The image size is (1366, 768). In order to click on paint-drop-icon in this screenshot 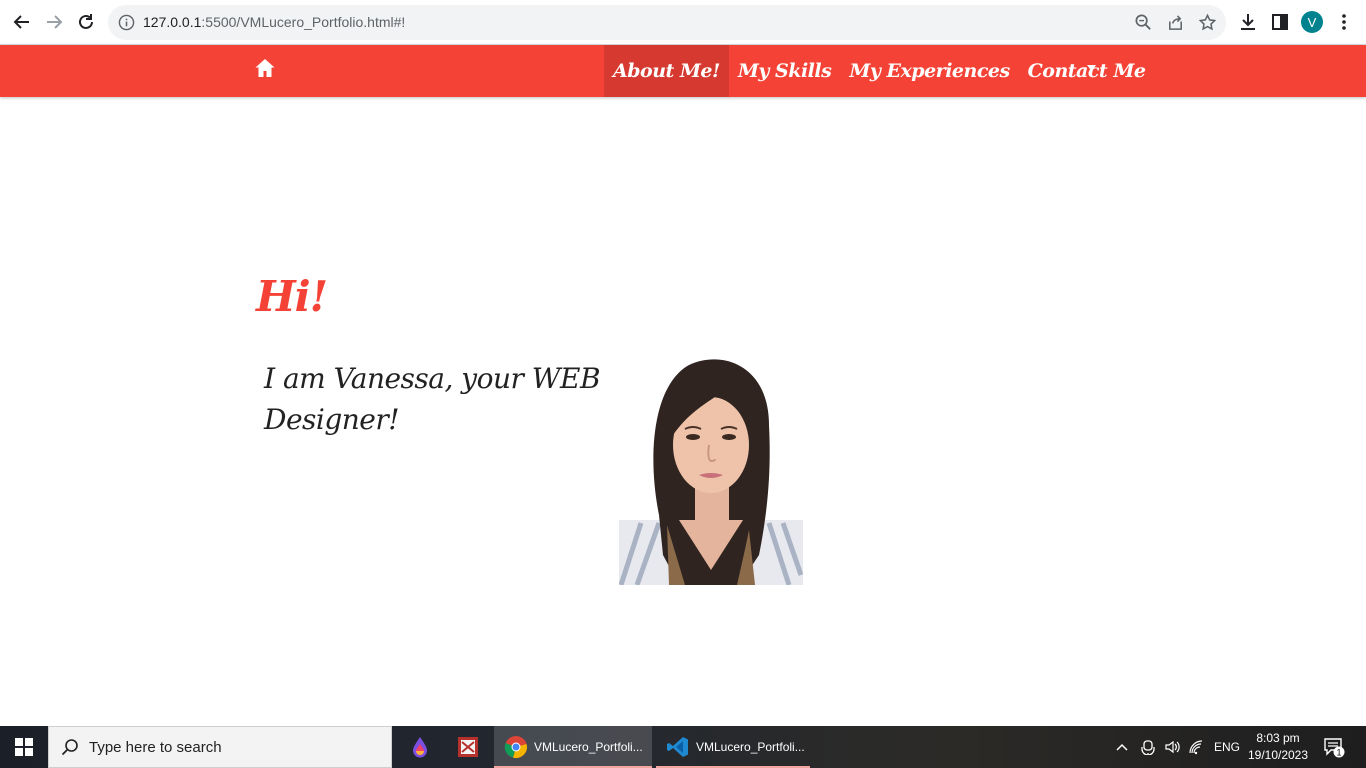, I will do `click(420, 747)`.